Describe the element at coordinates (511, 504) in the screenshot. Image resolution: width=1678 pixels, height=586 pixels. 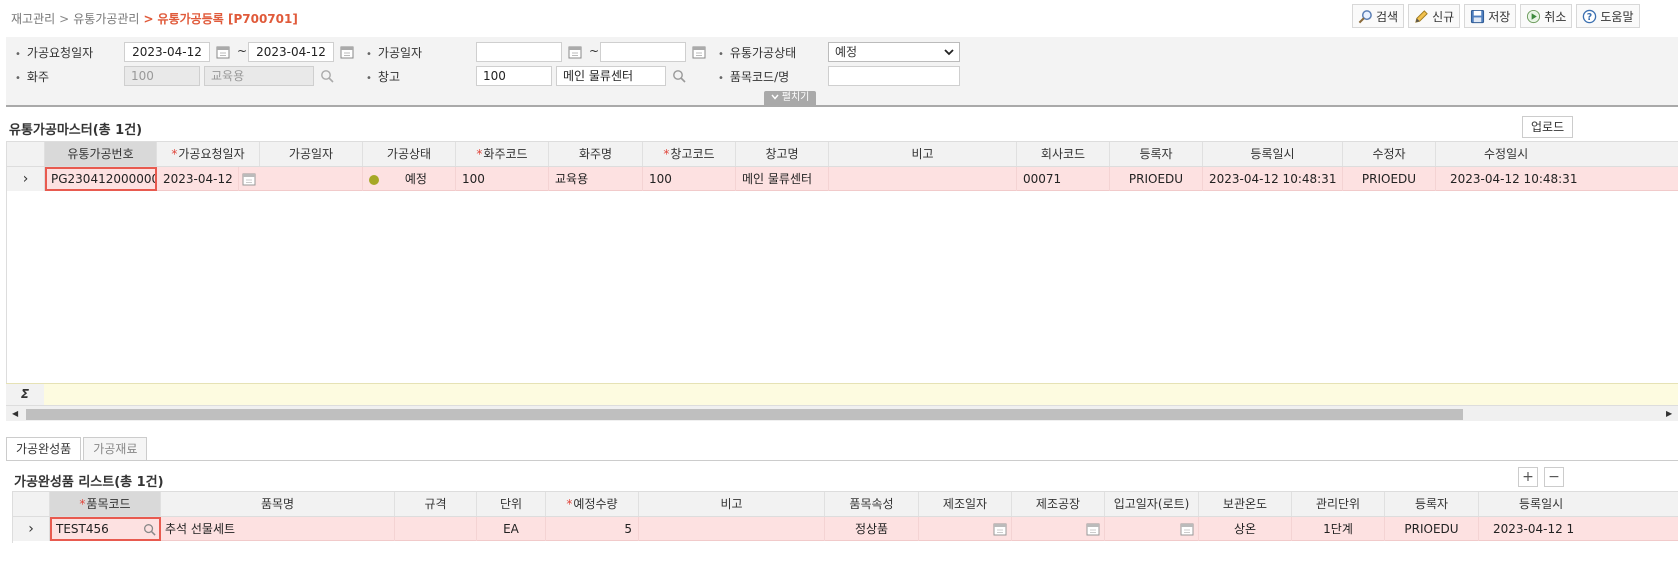
I see `col-header: 단위` at that location.